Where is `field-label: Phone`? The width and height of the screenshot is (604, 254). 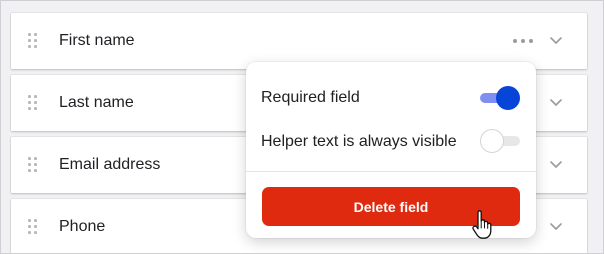
field-label: Phone is located at coordinates (82, 226).